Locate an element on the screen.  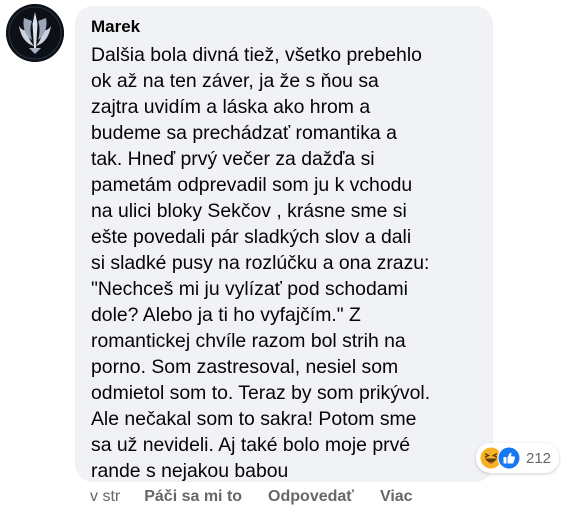
reaction-summary: 212 is located at coordinates (518, 458).